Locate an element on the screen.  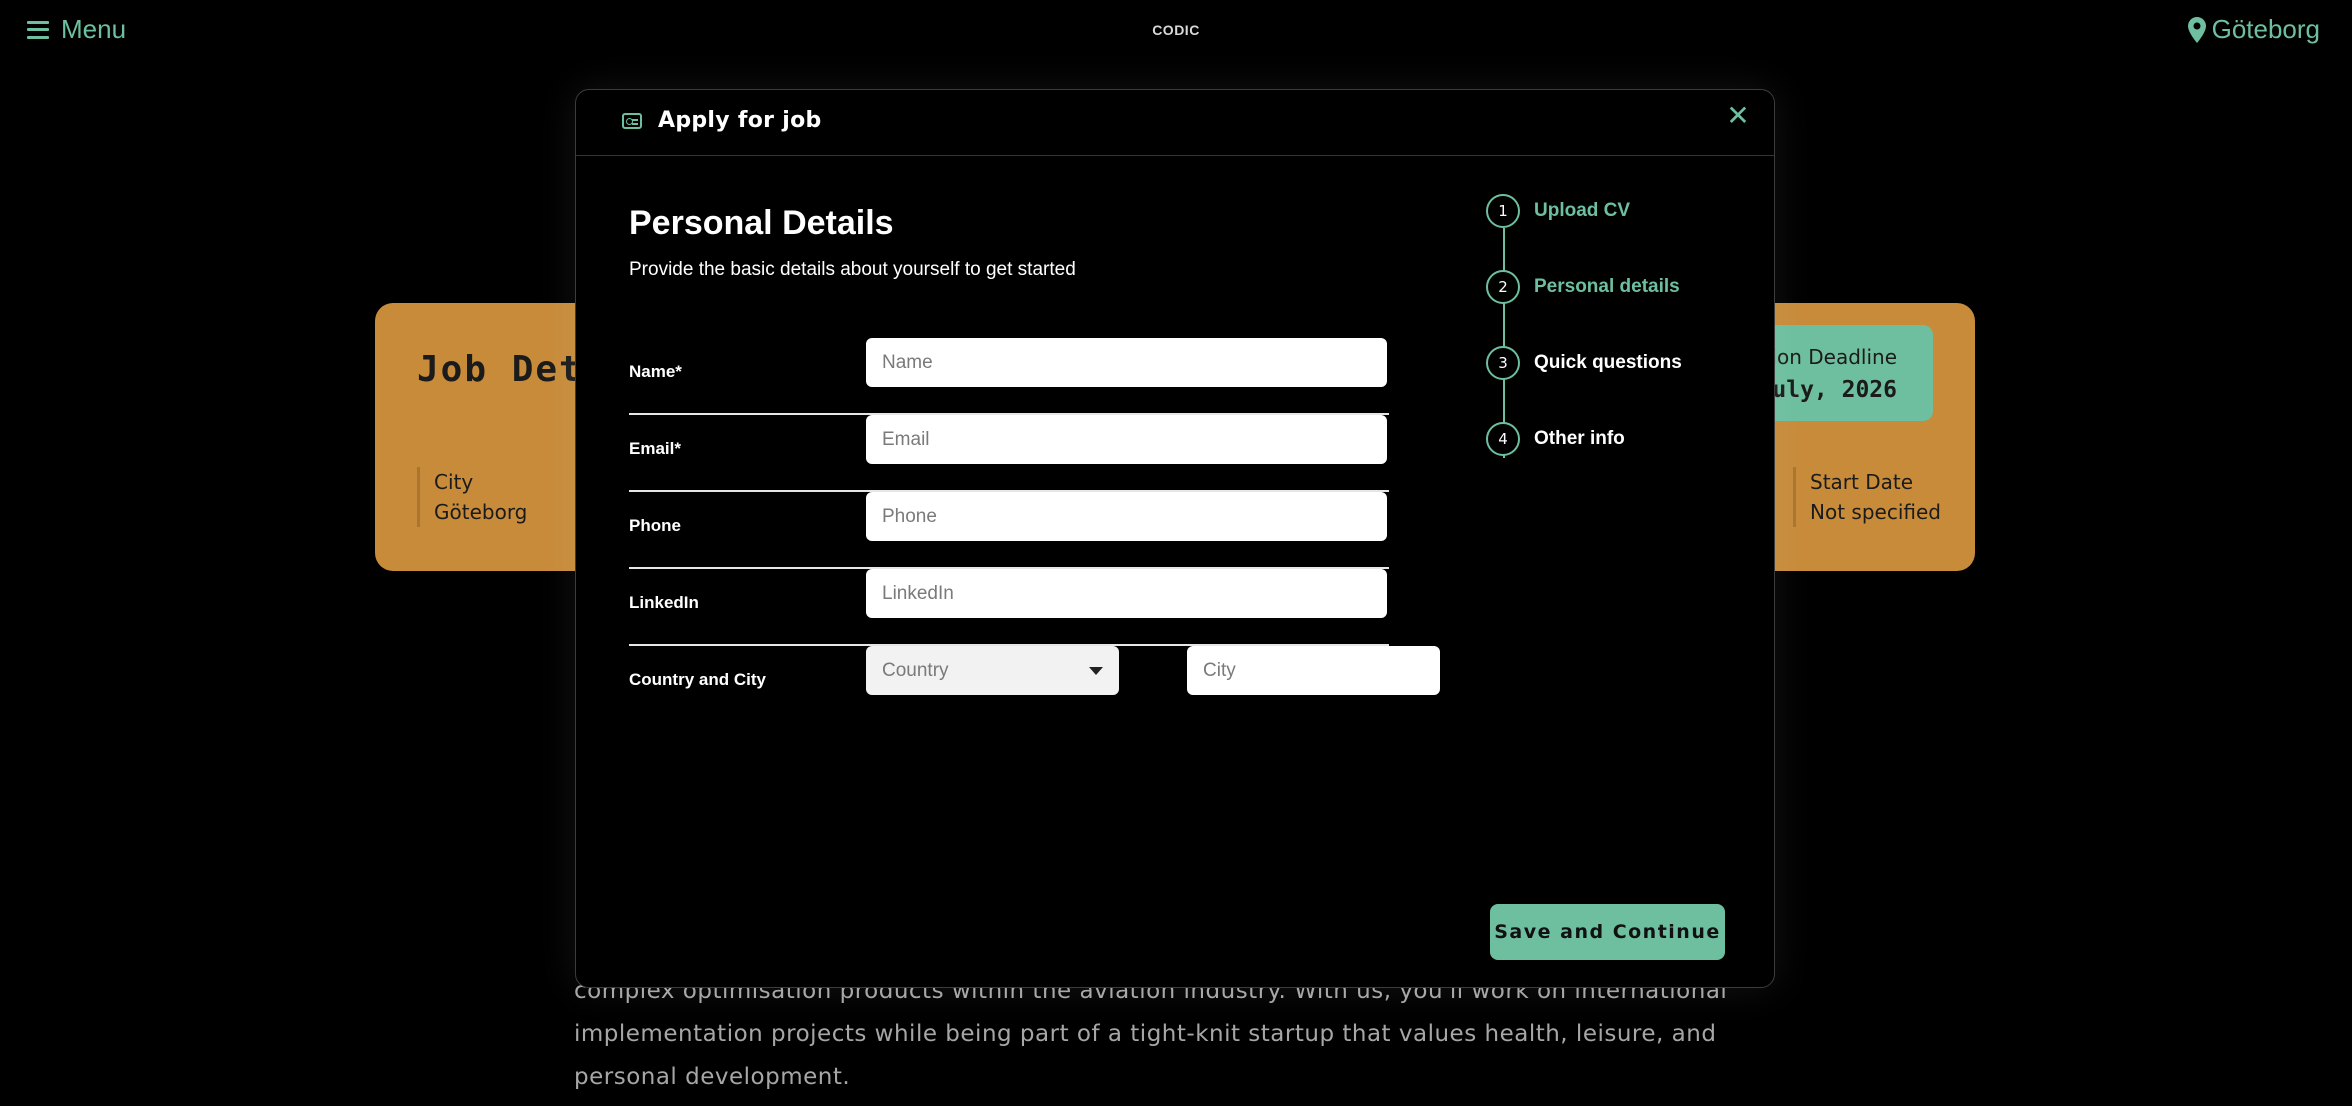
location-label: Göteborg is located at coordinates (2265, 29).